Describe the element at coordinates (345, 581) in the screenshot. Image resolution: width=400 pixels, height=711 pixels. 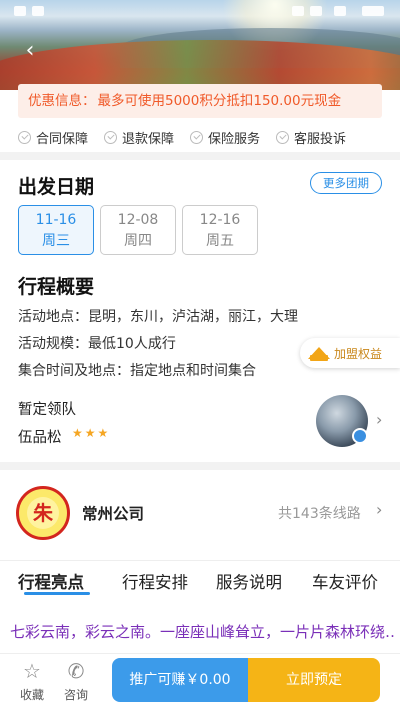
I see `tab-reviews: 车友评价` at that location.